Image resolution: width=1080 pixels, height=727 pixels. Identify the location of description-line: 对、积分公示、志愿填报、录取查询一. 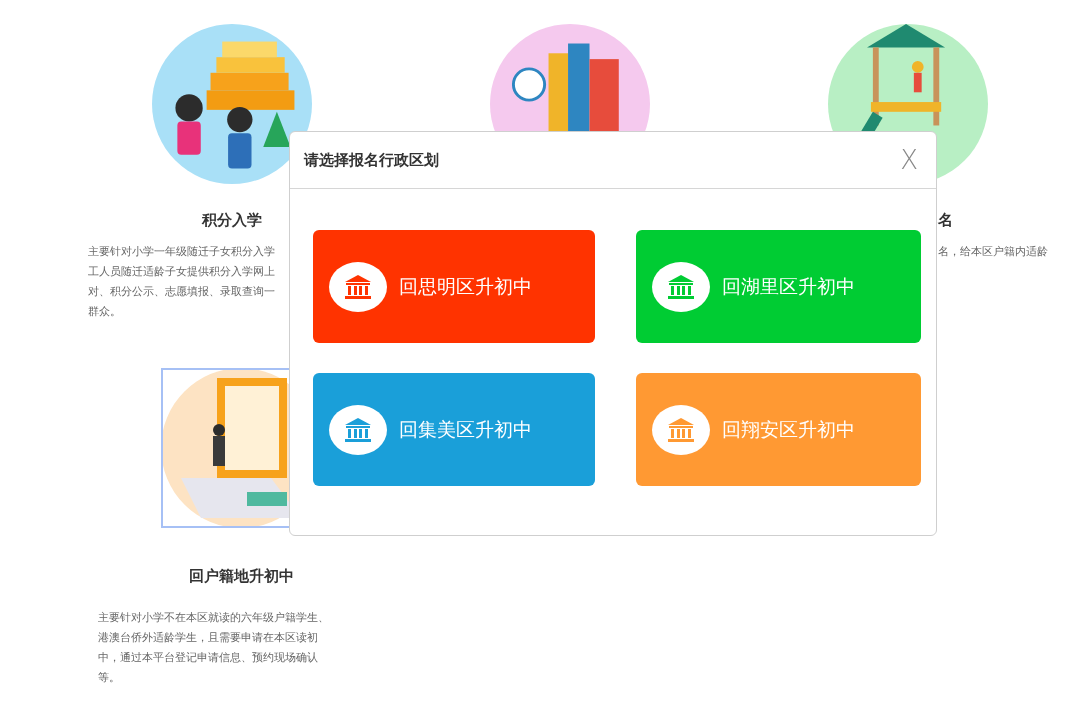
(181, 292).